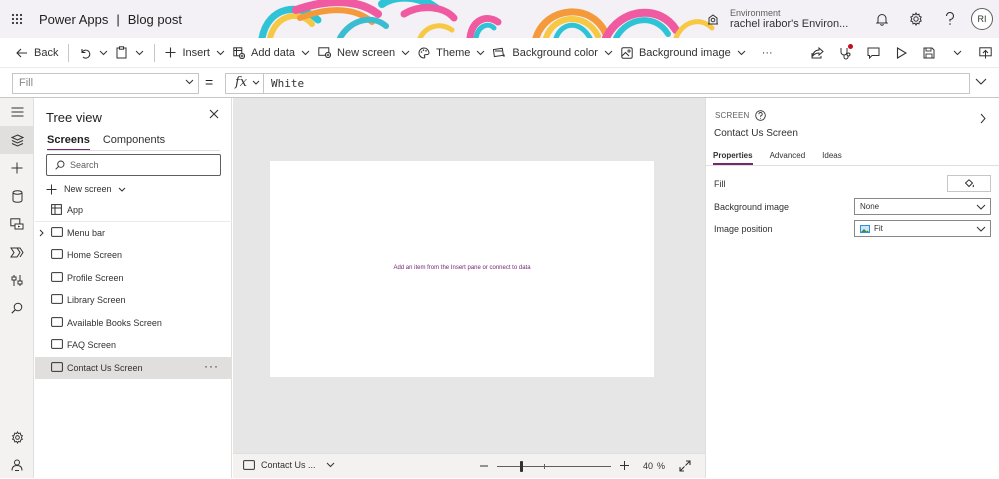 This screenshot has height=479, width=999. I want to click on bell-icon, so click(882, 19).